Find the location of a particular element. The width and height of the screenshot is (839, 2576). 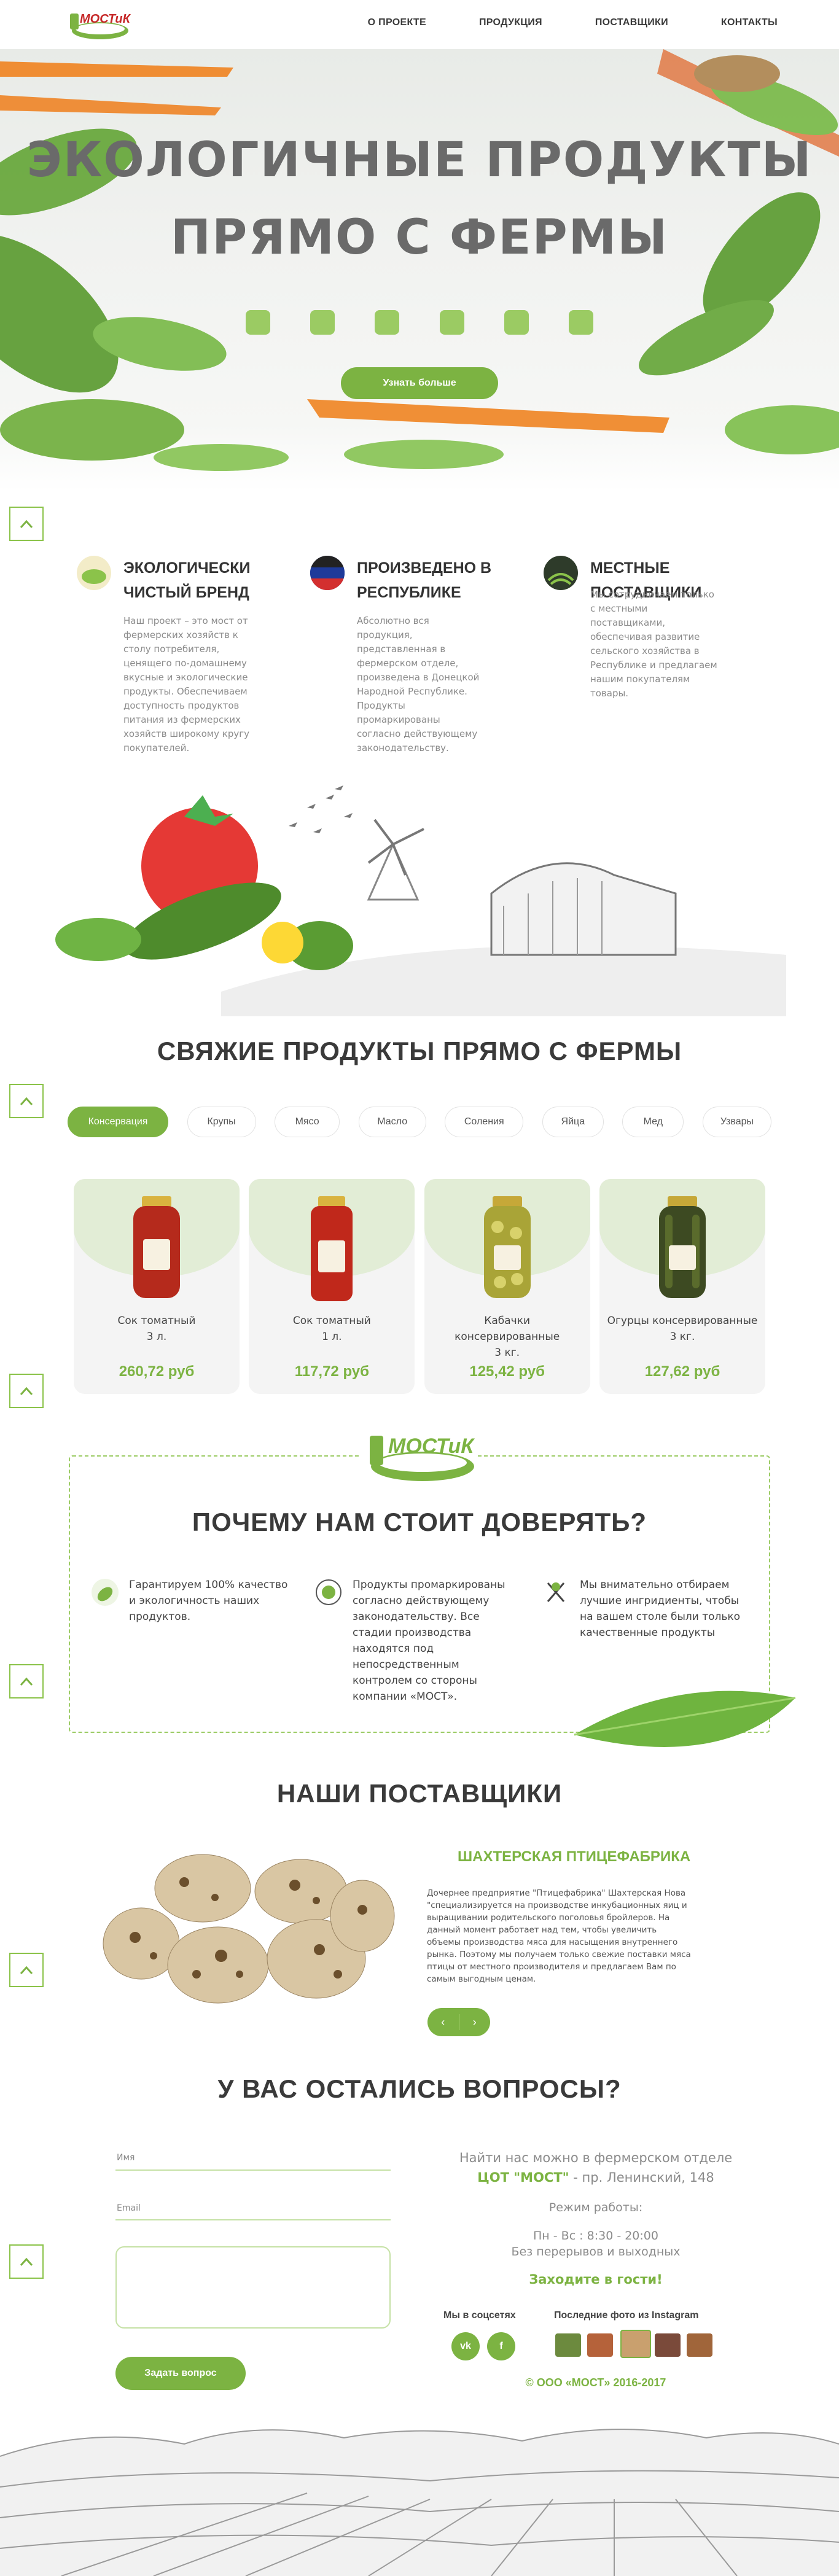

tab-honey: Мед is located at coordinates (653, 1122).